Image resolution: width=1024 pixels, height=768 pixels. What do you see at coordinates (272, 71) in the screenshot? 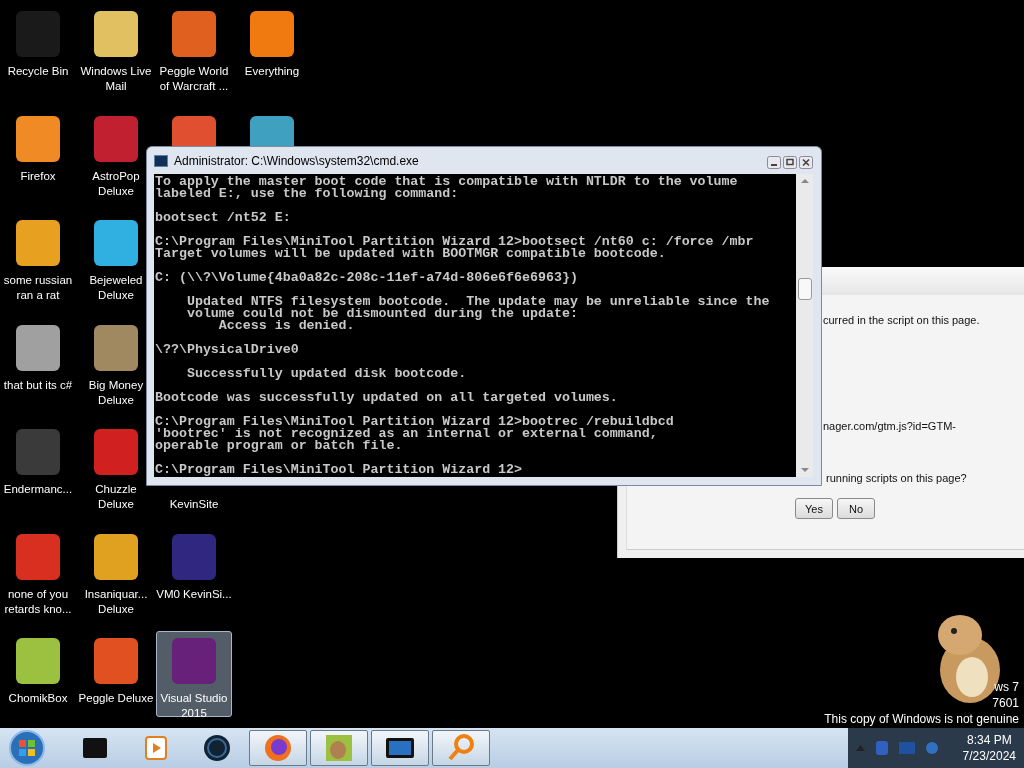
I see `icon-label: Everything` at bounding box center [272, 71].